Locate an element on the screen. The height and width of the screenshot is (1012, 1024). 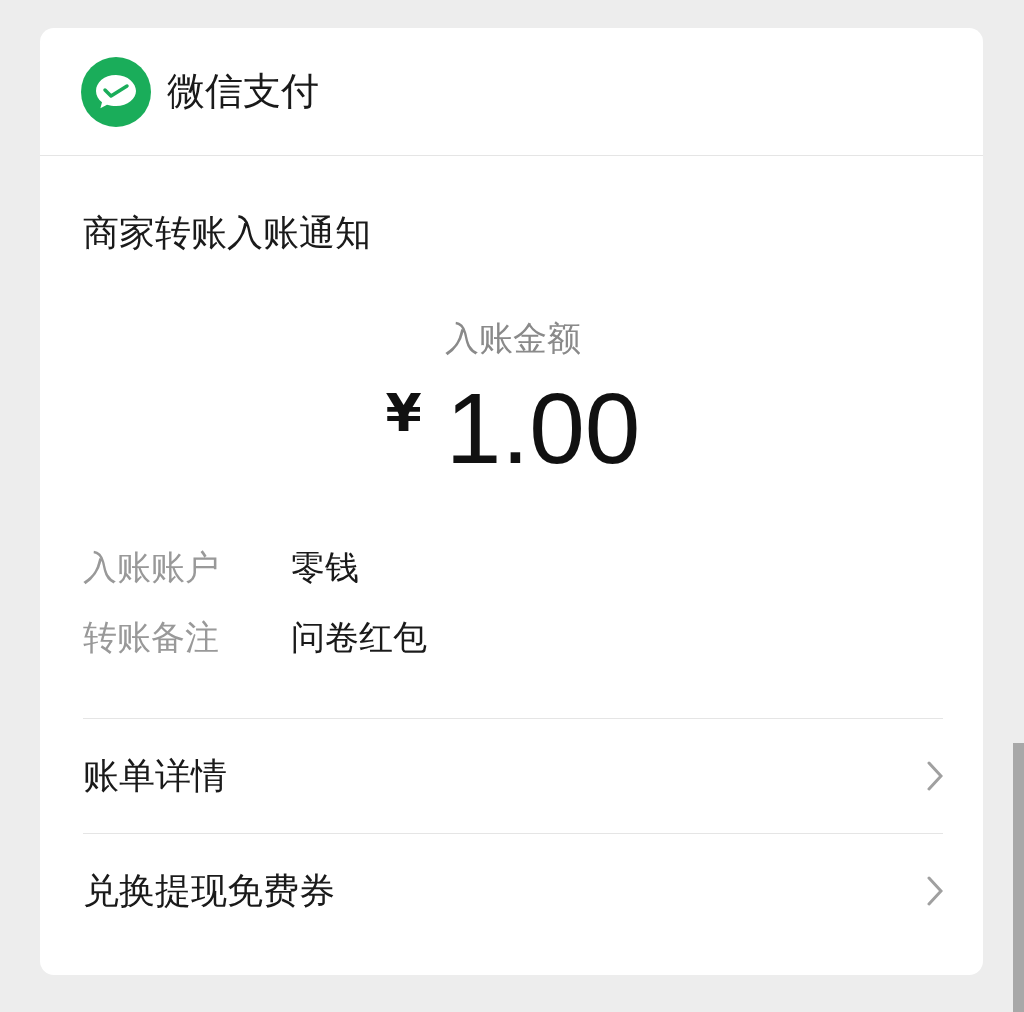
detail-label: 转账备注 is located at coordinates (151, 637).